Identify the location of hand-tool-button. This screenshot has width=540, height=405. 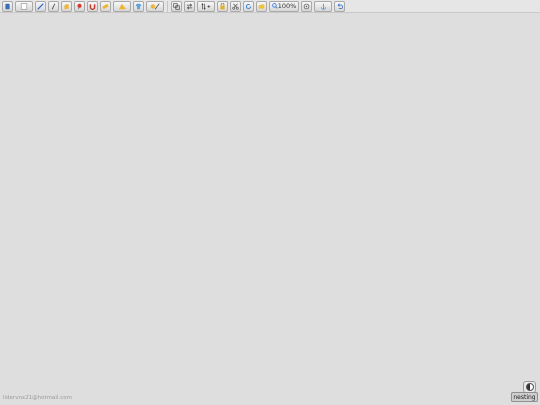
(66, 6).